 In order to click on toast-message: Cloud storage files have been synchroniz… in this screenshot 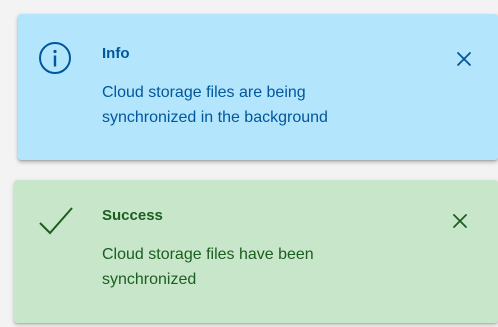, I will do `click(208, 267)`.